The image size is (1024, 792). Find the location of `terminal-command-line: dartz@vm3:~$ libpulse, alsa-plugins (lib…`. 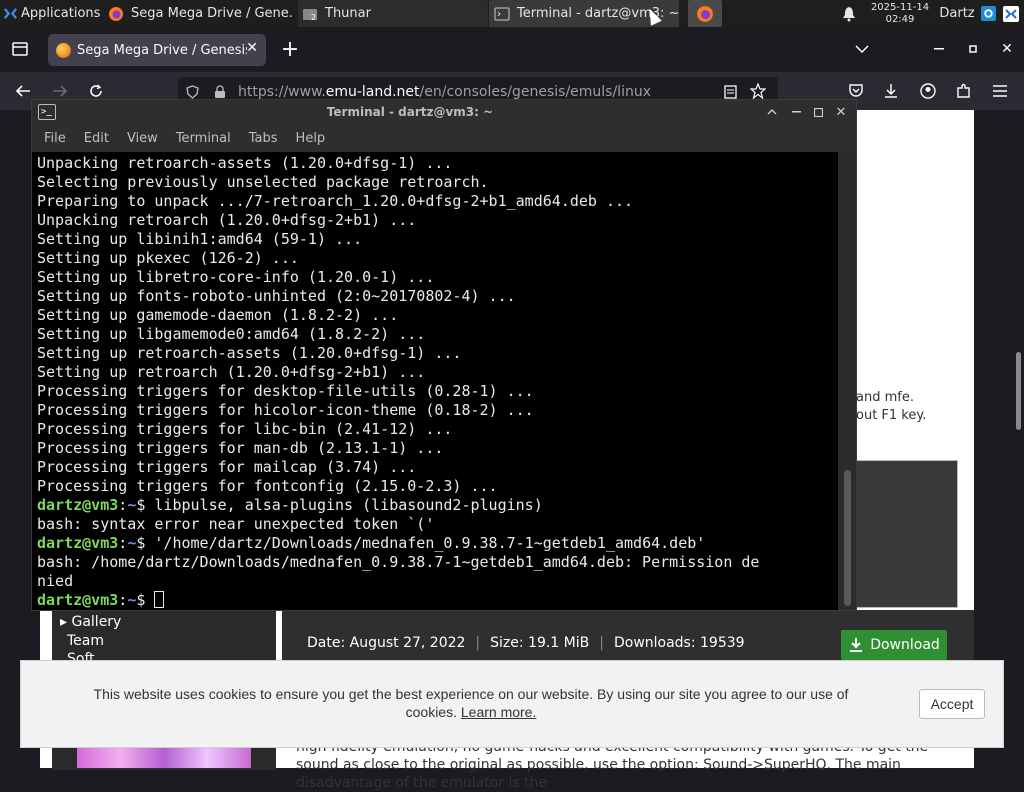

terminal-command-line: dartz@vm3:~$ libpulse, alsa-plugins (lib… is located at coordinates (290, 505).